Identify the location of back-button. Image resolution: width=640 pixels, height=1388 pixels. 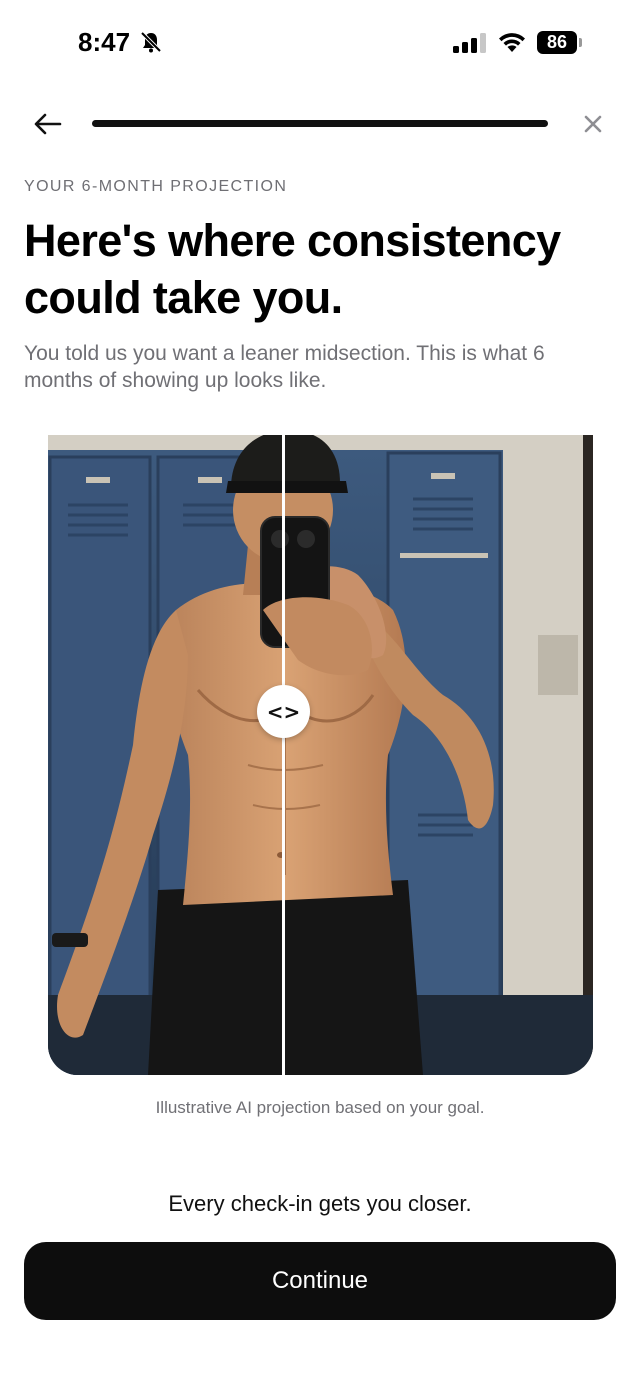
(48, 124).